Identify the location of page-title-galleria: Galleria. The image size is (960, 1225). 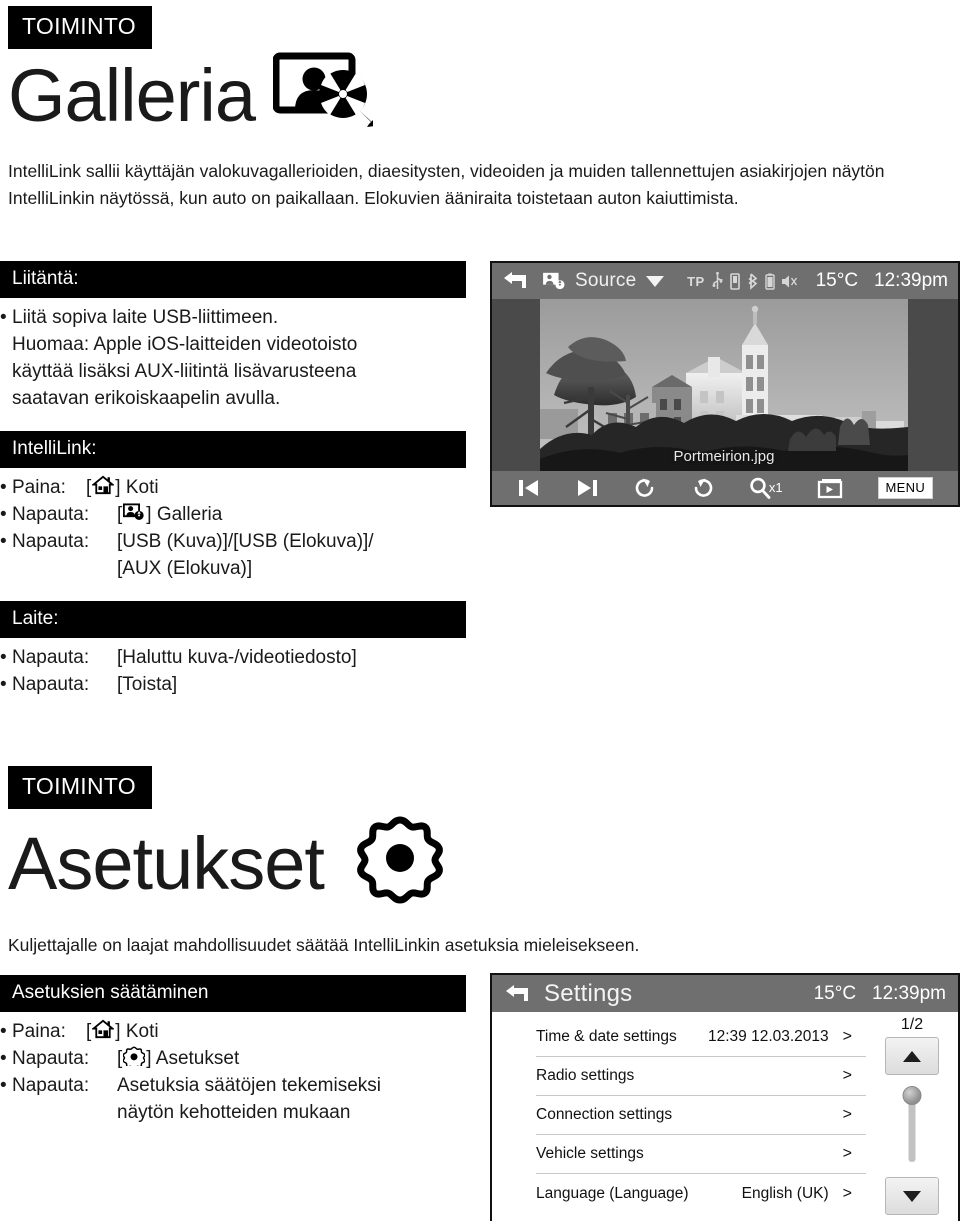
(194, 96).